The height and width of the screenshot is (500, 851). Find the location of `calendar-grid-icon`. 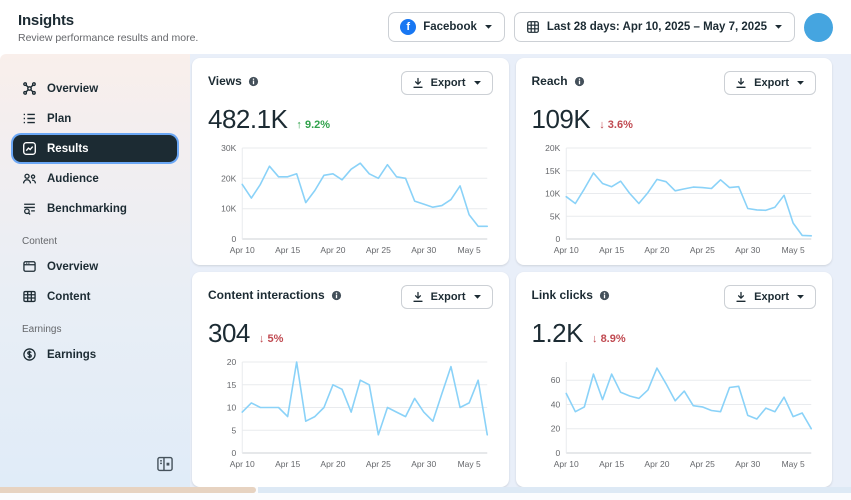

calendar-grid-icon is located at coordinates (532, 27).